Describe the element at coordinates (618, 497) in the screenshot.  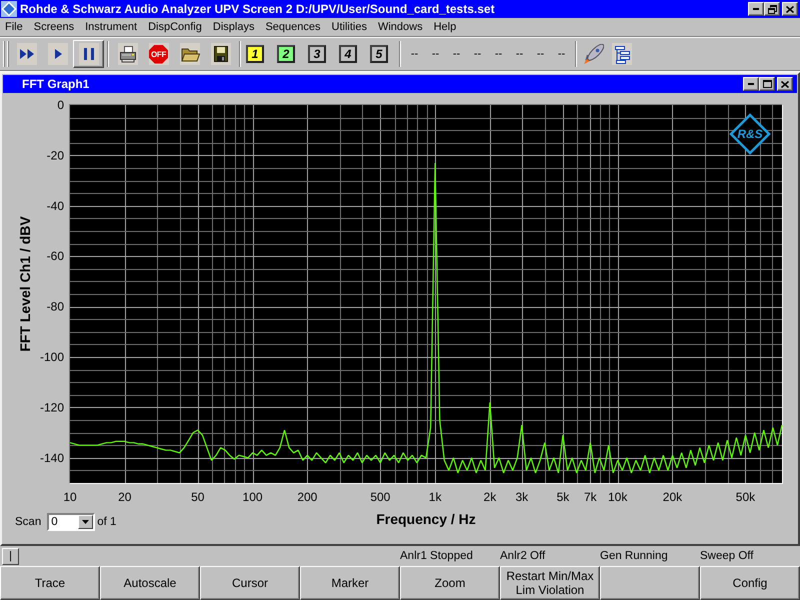
I see `x-tick-label: 10k` at that location.